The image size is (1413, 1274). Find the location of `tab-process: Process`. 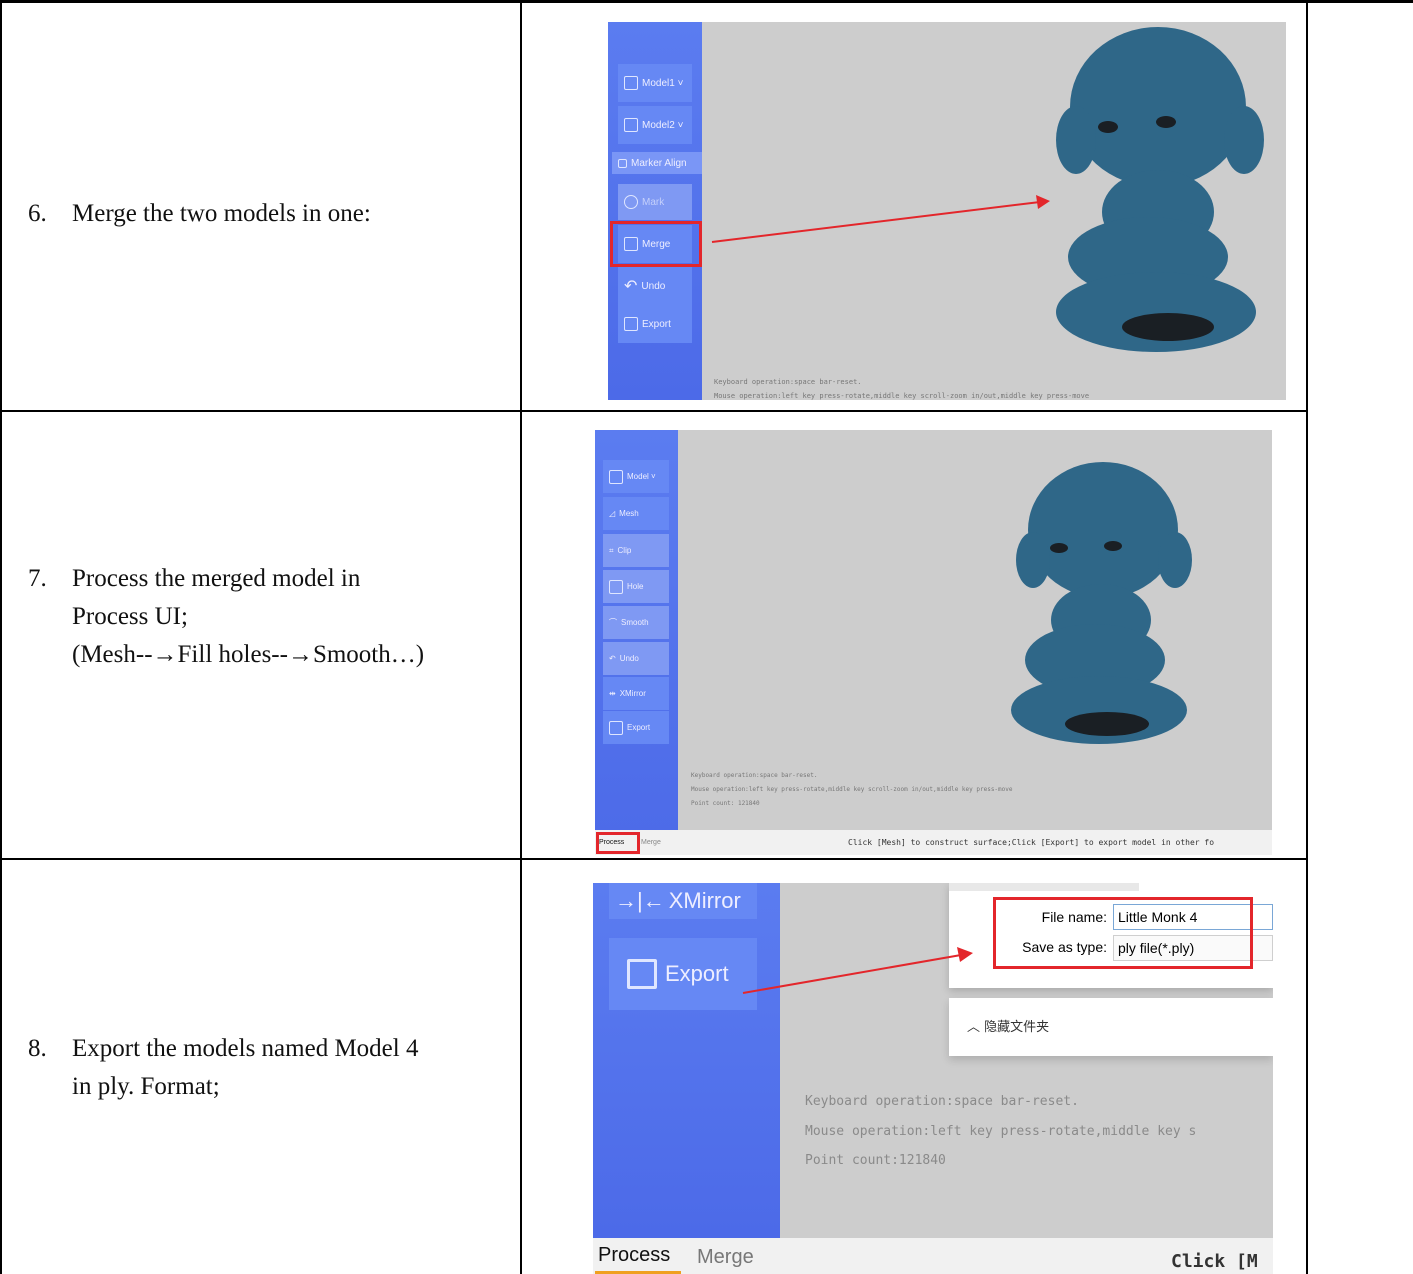

tab-process: Process is located at coordinates (634, 1255).